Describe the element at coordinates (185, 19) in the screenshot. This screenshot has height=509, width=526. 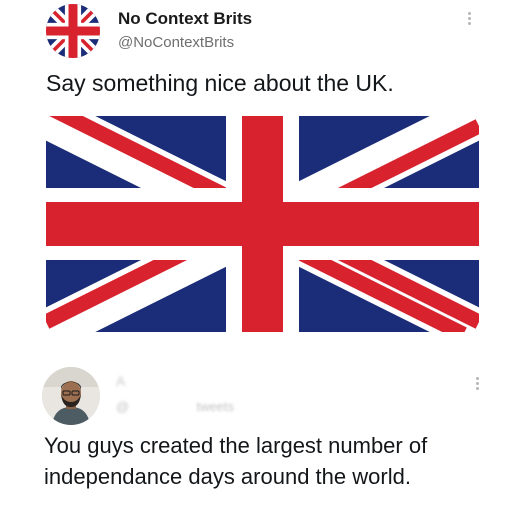
I see `author-display-name: No Context Brits` at that location.